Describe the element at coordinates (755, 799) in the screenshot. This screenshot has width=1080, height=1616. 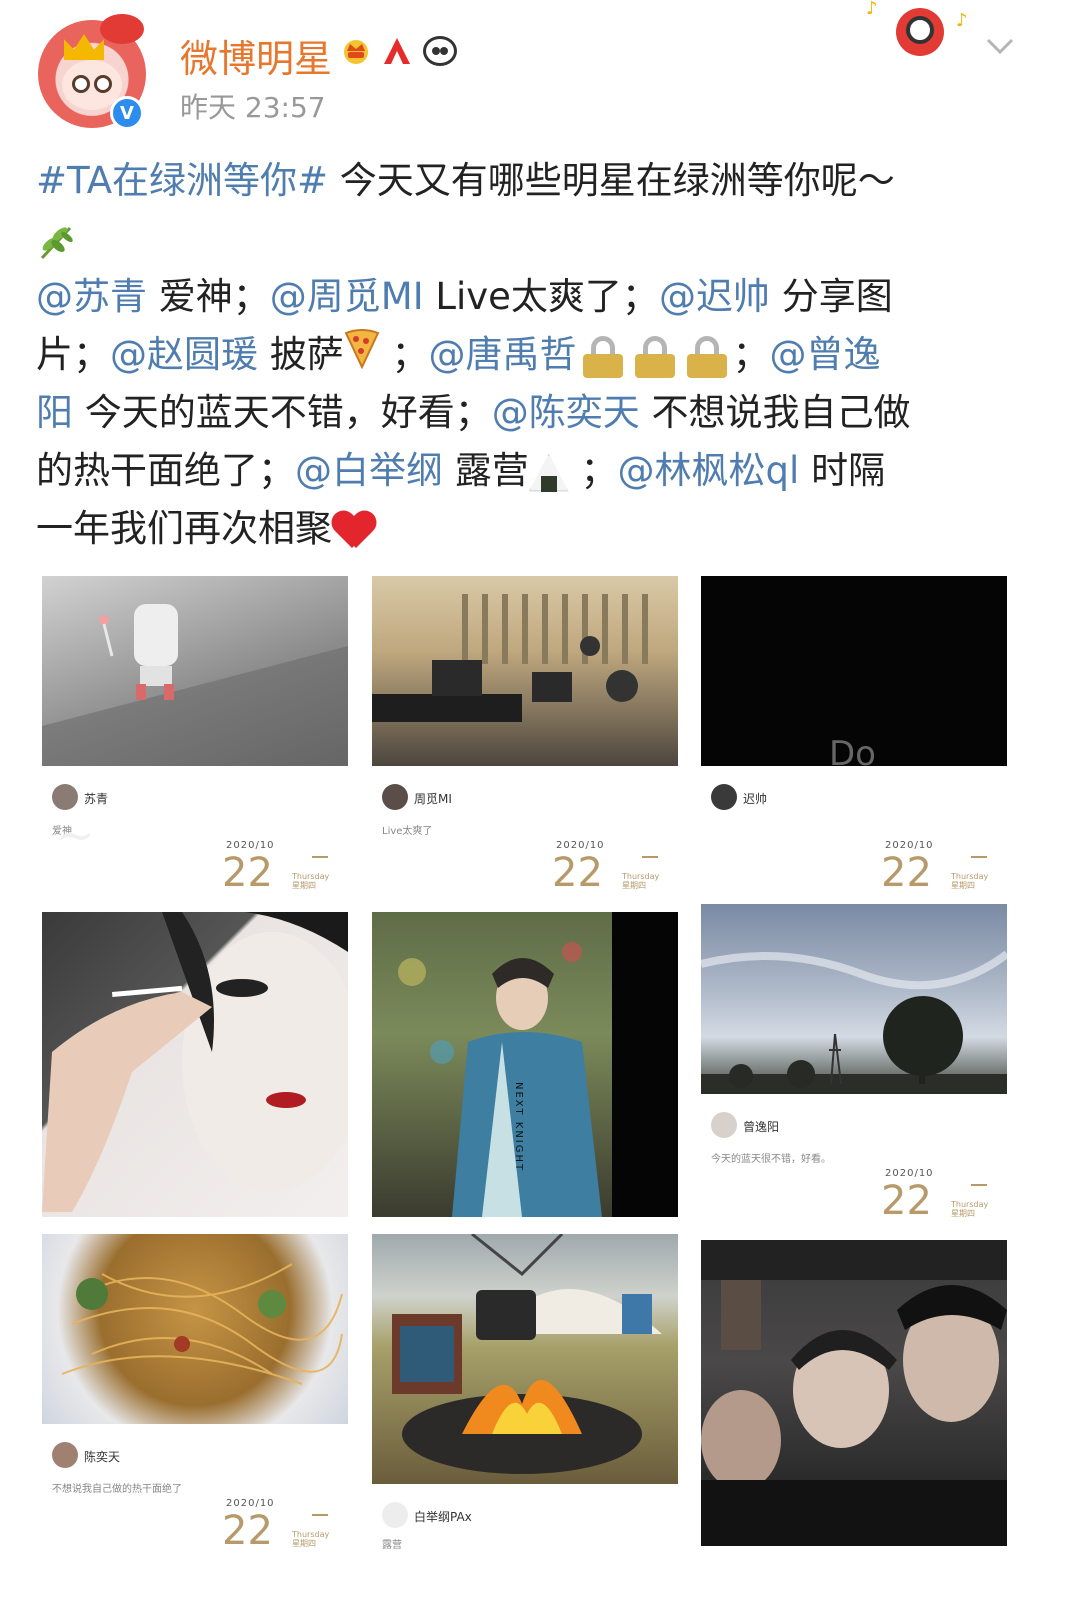
I see `card-name: 迟帅` at that location.